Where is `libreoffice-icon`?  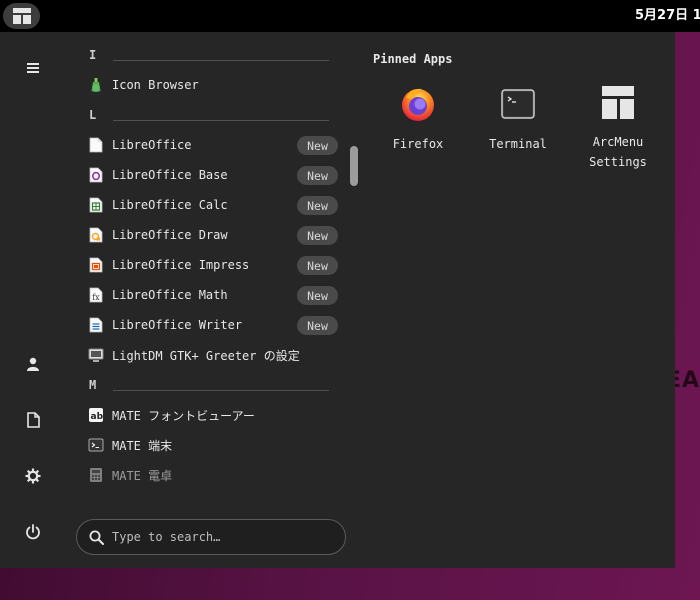
libreoffice-icon is located at coordinates (96, 145).